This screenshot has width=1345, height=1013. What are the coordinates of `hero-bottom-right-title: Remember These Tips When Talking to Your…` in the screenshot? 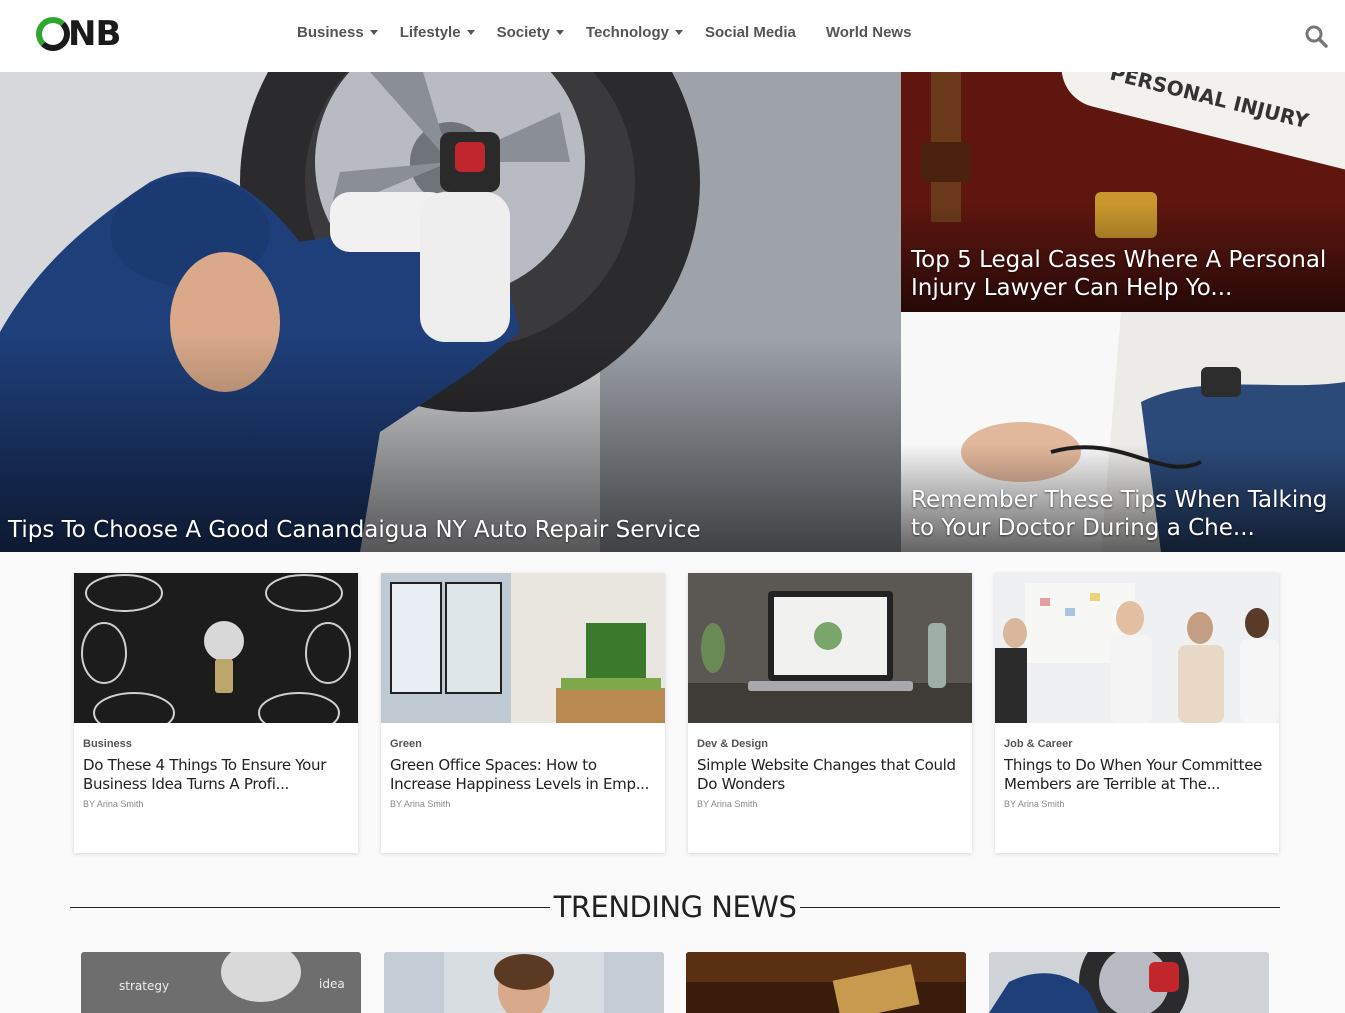 It's located at (1123, 514).